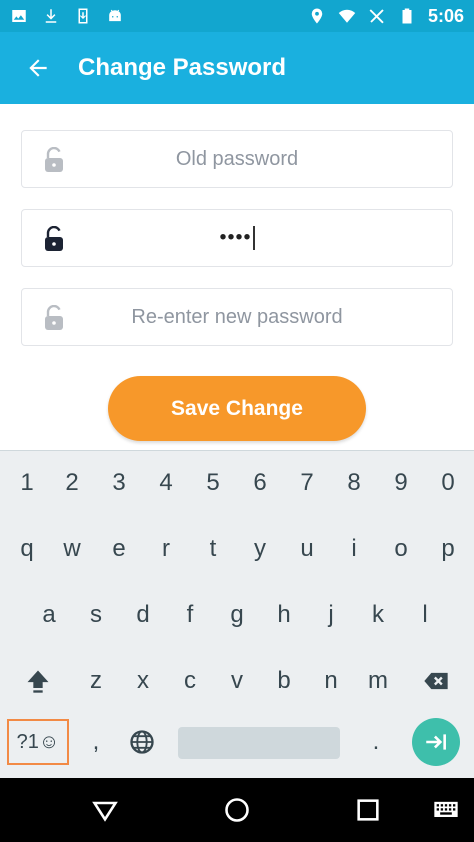  Describe the element at coordinates (347, 16) in the screenshot. I see `wifi-icon` at that location.